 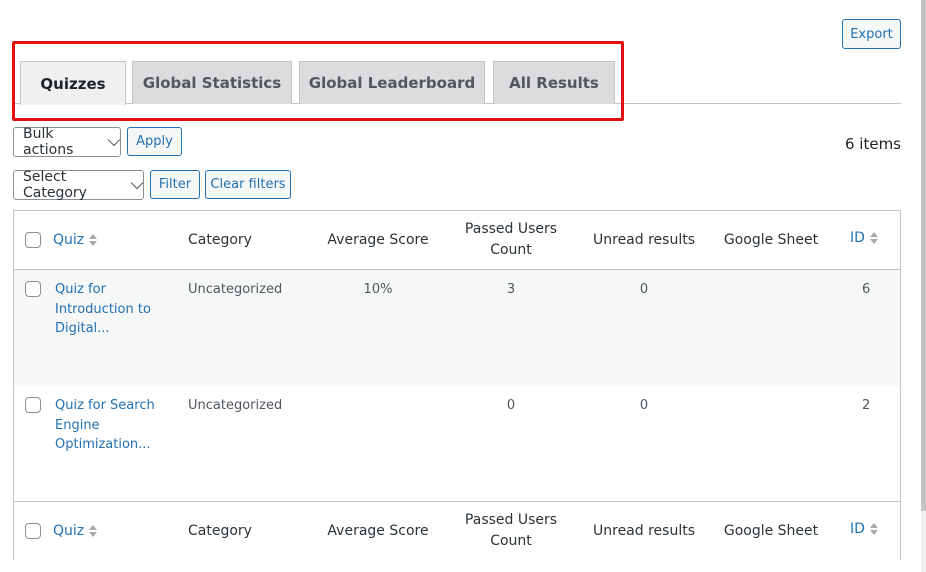 I want to click on tab-quizzes: Quizzes, so click(x=73, y=83).